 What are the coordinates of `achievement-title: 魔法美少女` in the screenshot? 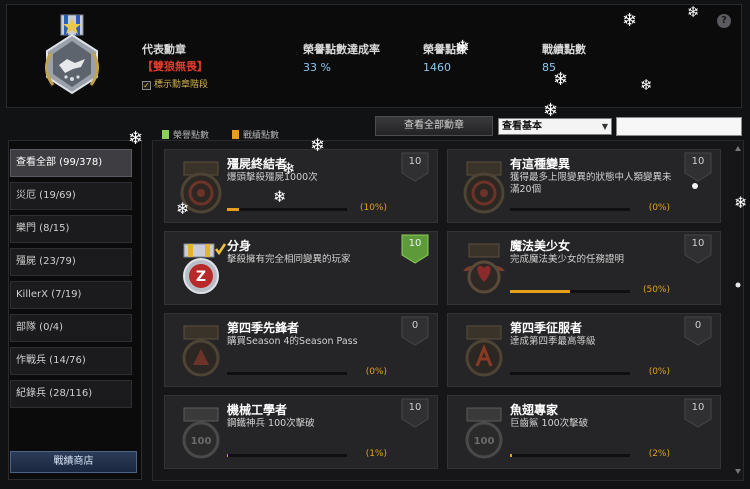 It's located at (540, 246).